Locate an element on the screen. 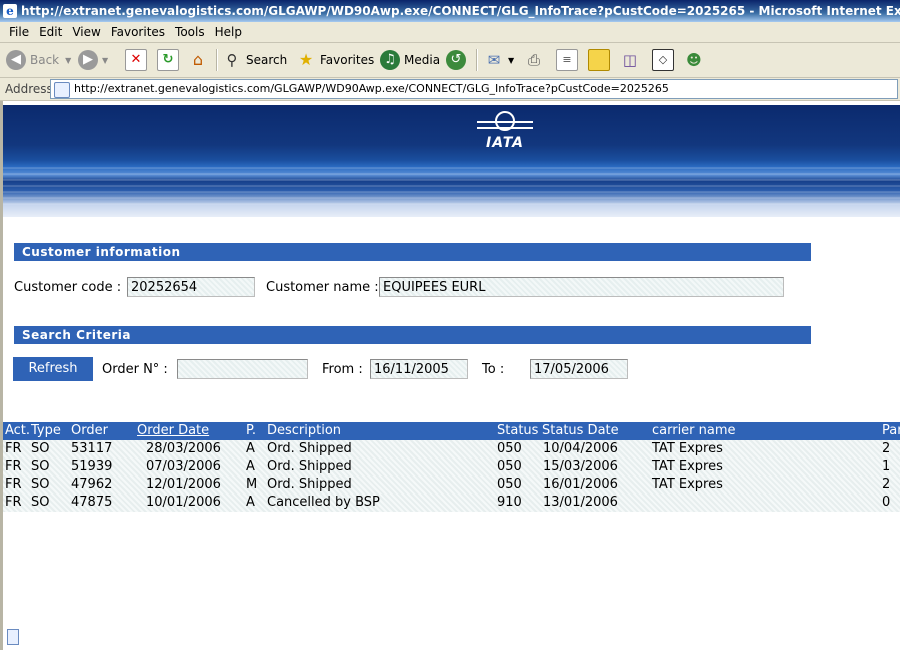 The width and height of the screenshot is (900, 650). col-carrier-name: carrier name is located at coordinates (694, 431).